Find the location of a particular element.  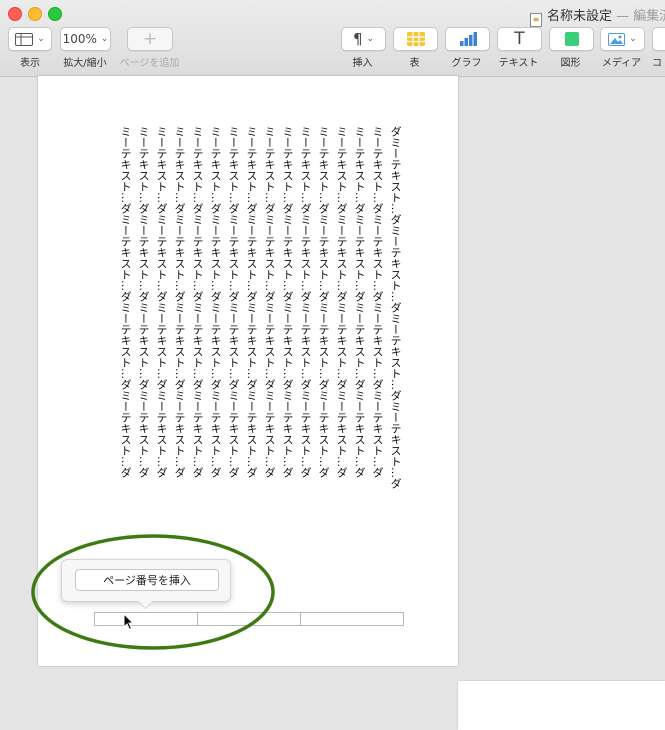

mouse-pointer-icon is located at coordinates (129, 622).